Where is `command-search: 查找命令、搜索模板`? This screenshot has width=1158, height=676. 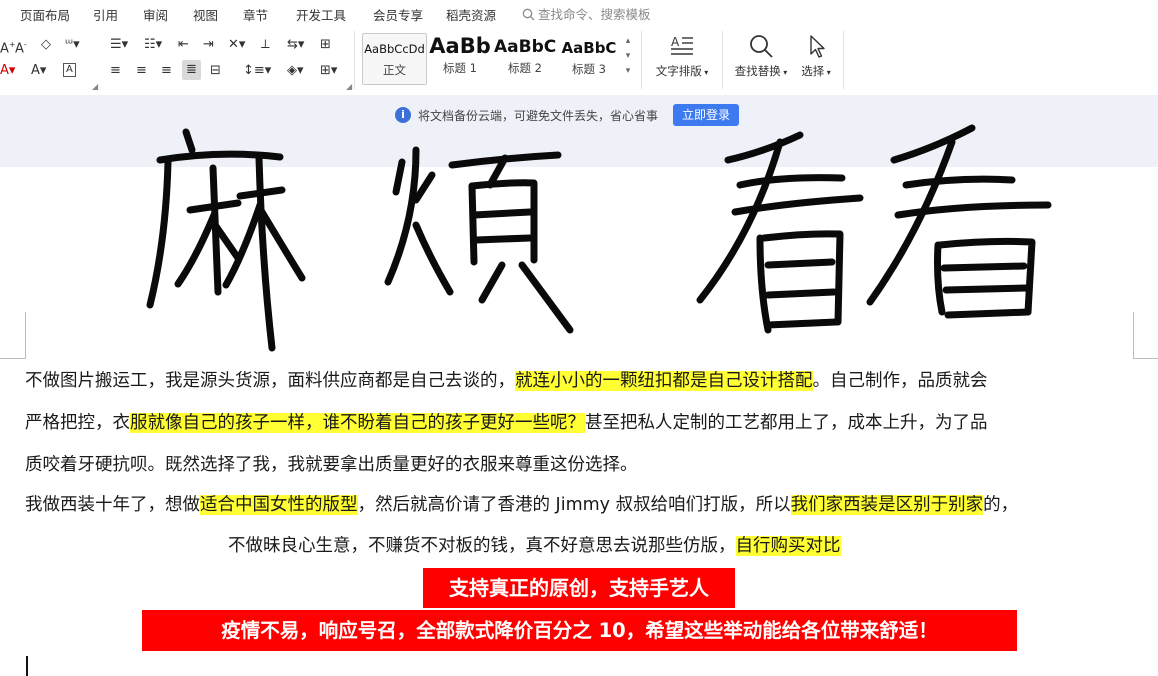
command-search: 查找命令、搜索模板 is located at coordinates (586, 13).